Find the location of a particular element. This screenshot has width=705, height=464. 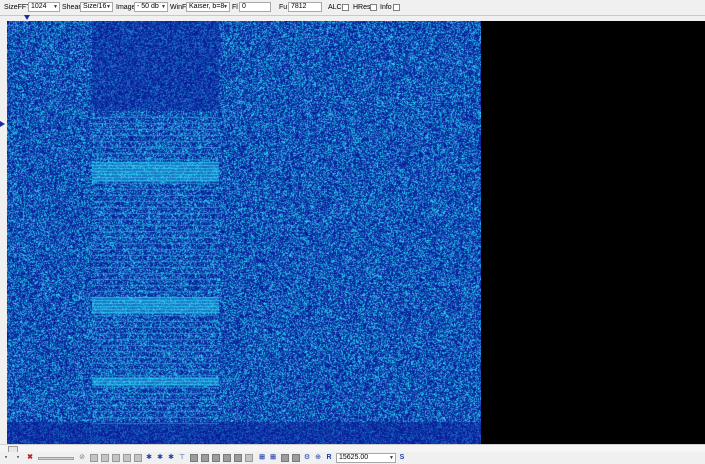

close-icon: ✖ is located at coordinates (30, 458).